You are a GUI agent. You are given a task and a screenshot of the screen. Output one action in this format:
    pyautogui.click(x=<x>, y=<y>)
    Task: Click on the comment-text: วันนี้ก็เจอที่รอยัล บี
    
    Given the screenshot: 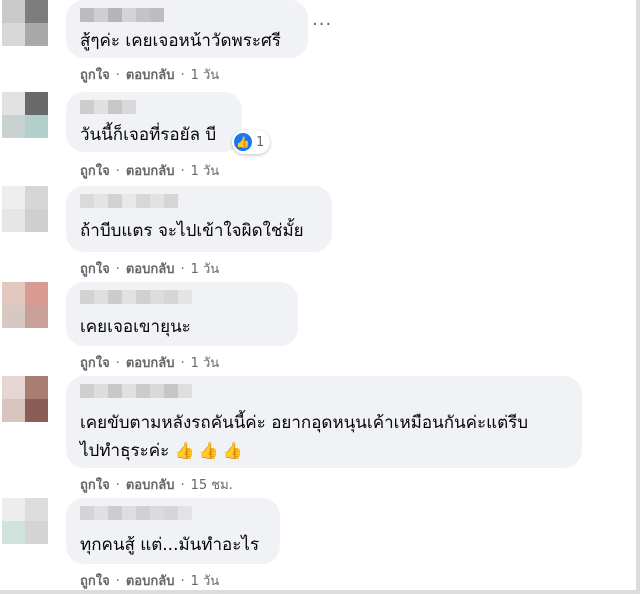 What is the action you would take?
    pyautogui.click(x=148, y=135)
    